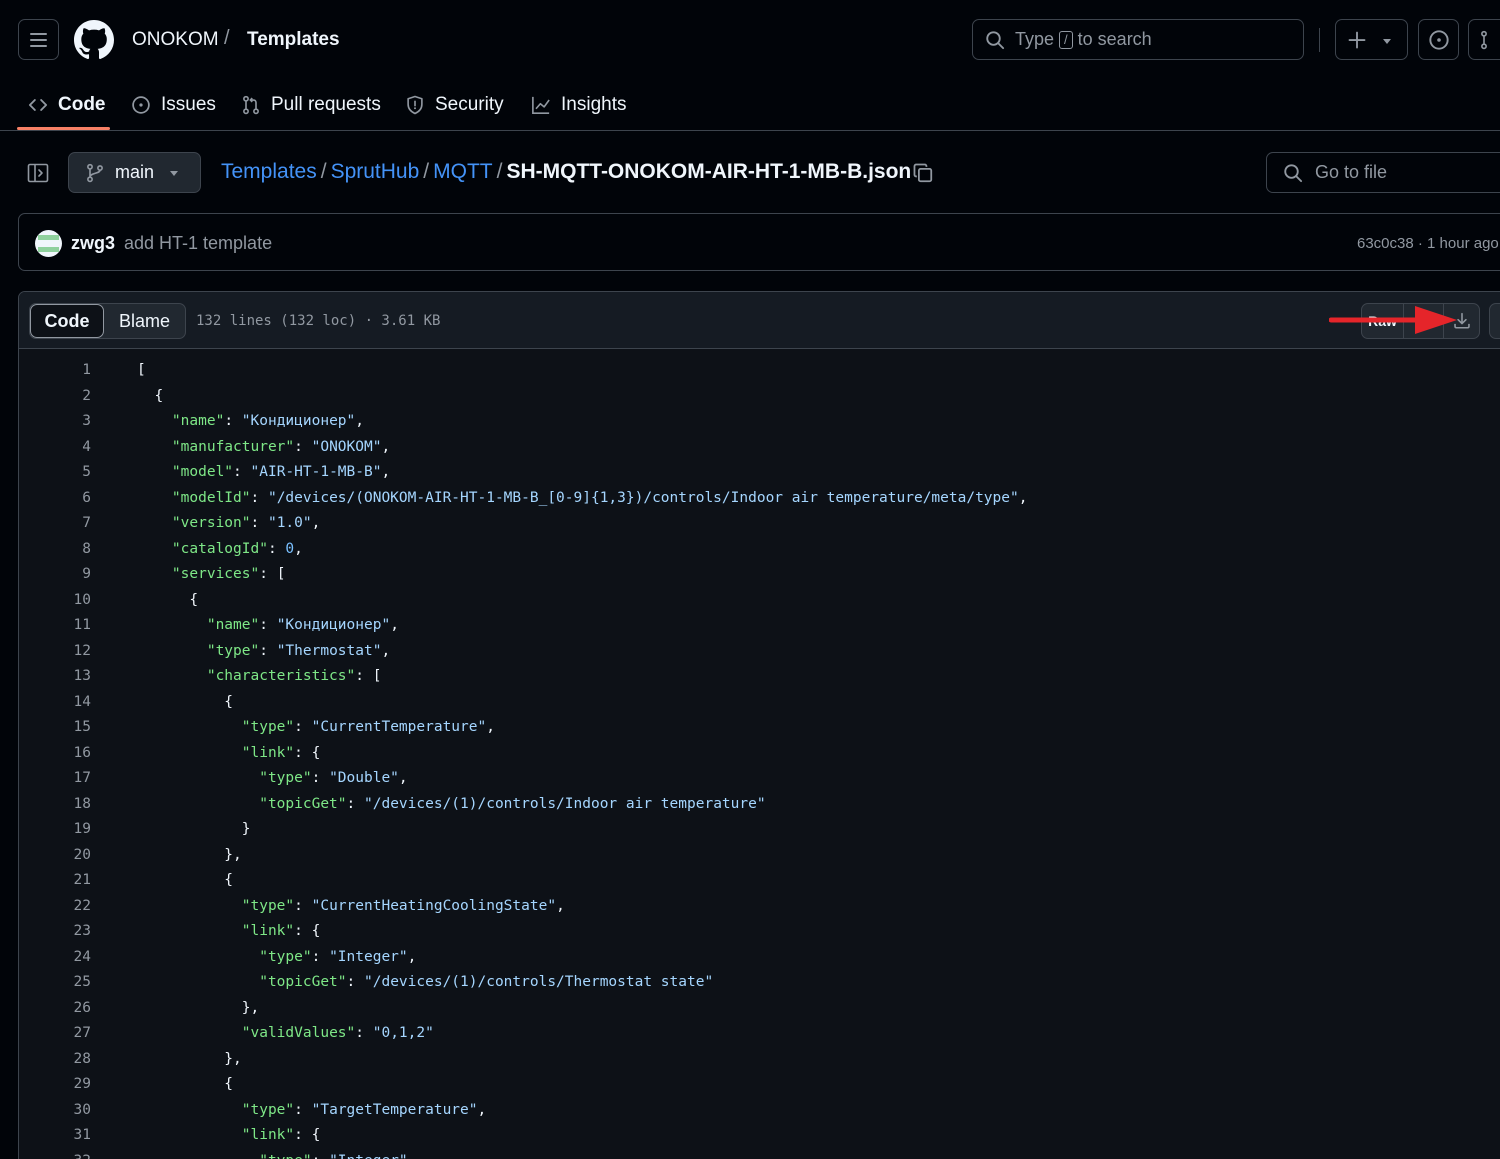 Image resolution: width=1500 pixels, height=1159 pixels. What do you see at coordinates (1494, 321) in the screenshot?
I see `more-actions-button` at bounding box center [1494, 321].